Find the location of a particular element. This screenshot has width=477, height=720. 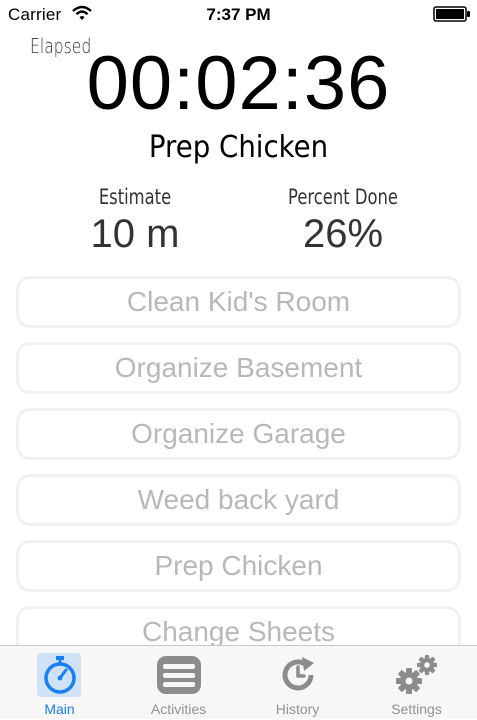

tab-bar: Main Activities History Settings is located at coordinates (238, 682).